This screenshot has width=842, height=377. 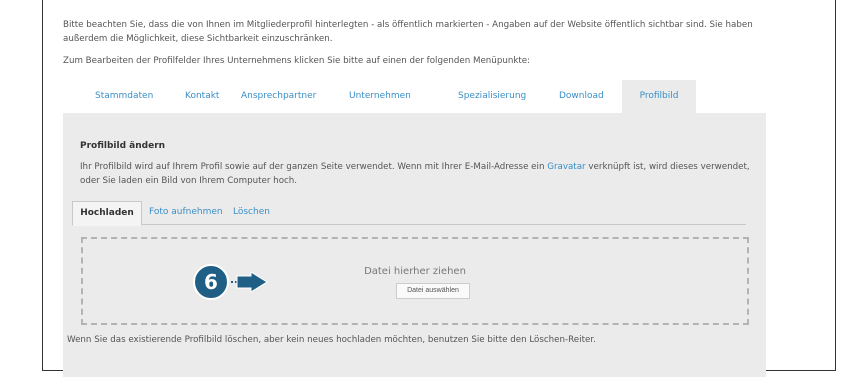 I want to click on tab-download: Download, so click(x=581, y=96).